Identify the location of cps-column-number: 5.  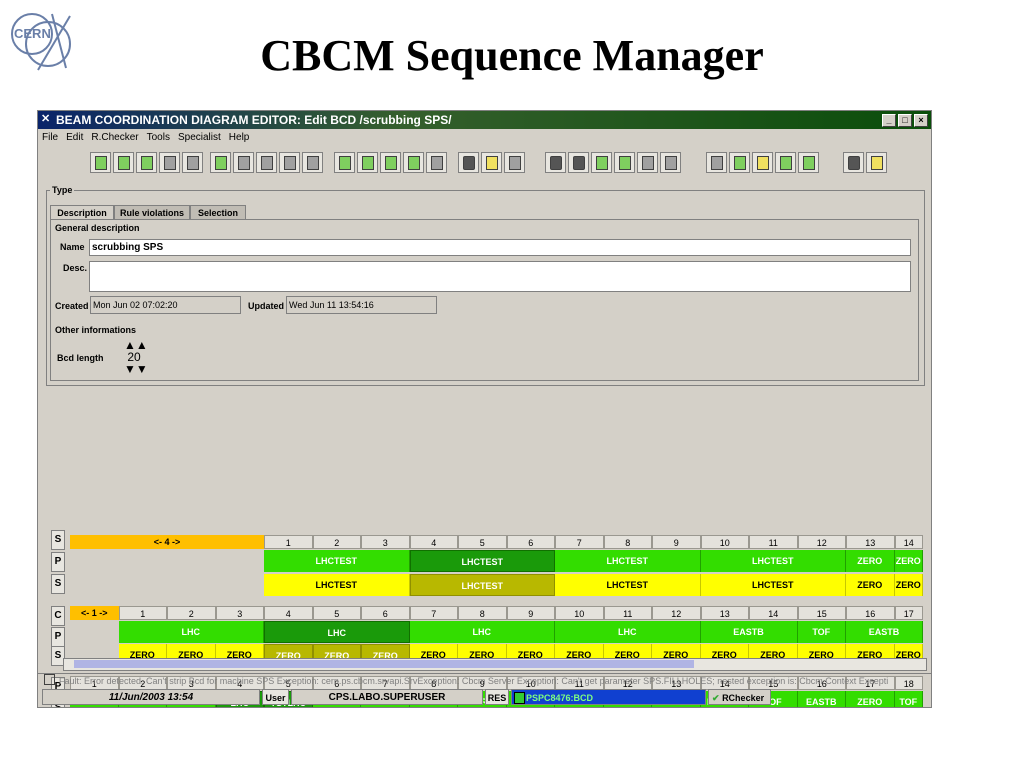
(336, 613).